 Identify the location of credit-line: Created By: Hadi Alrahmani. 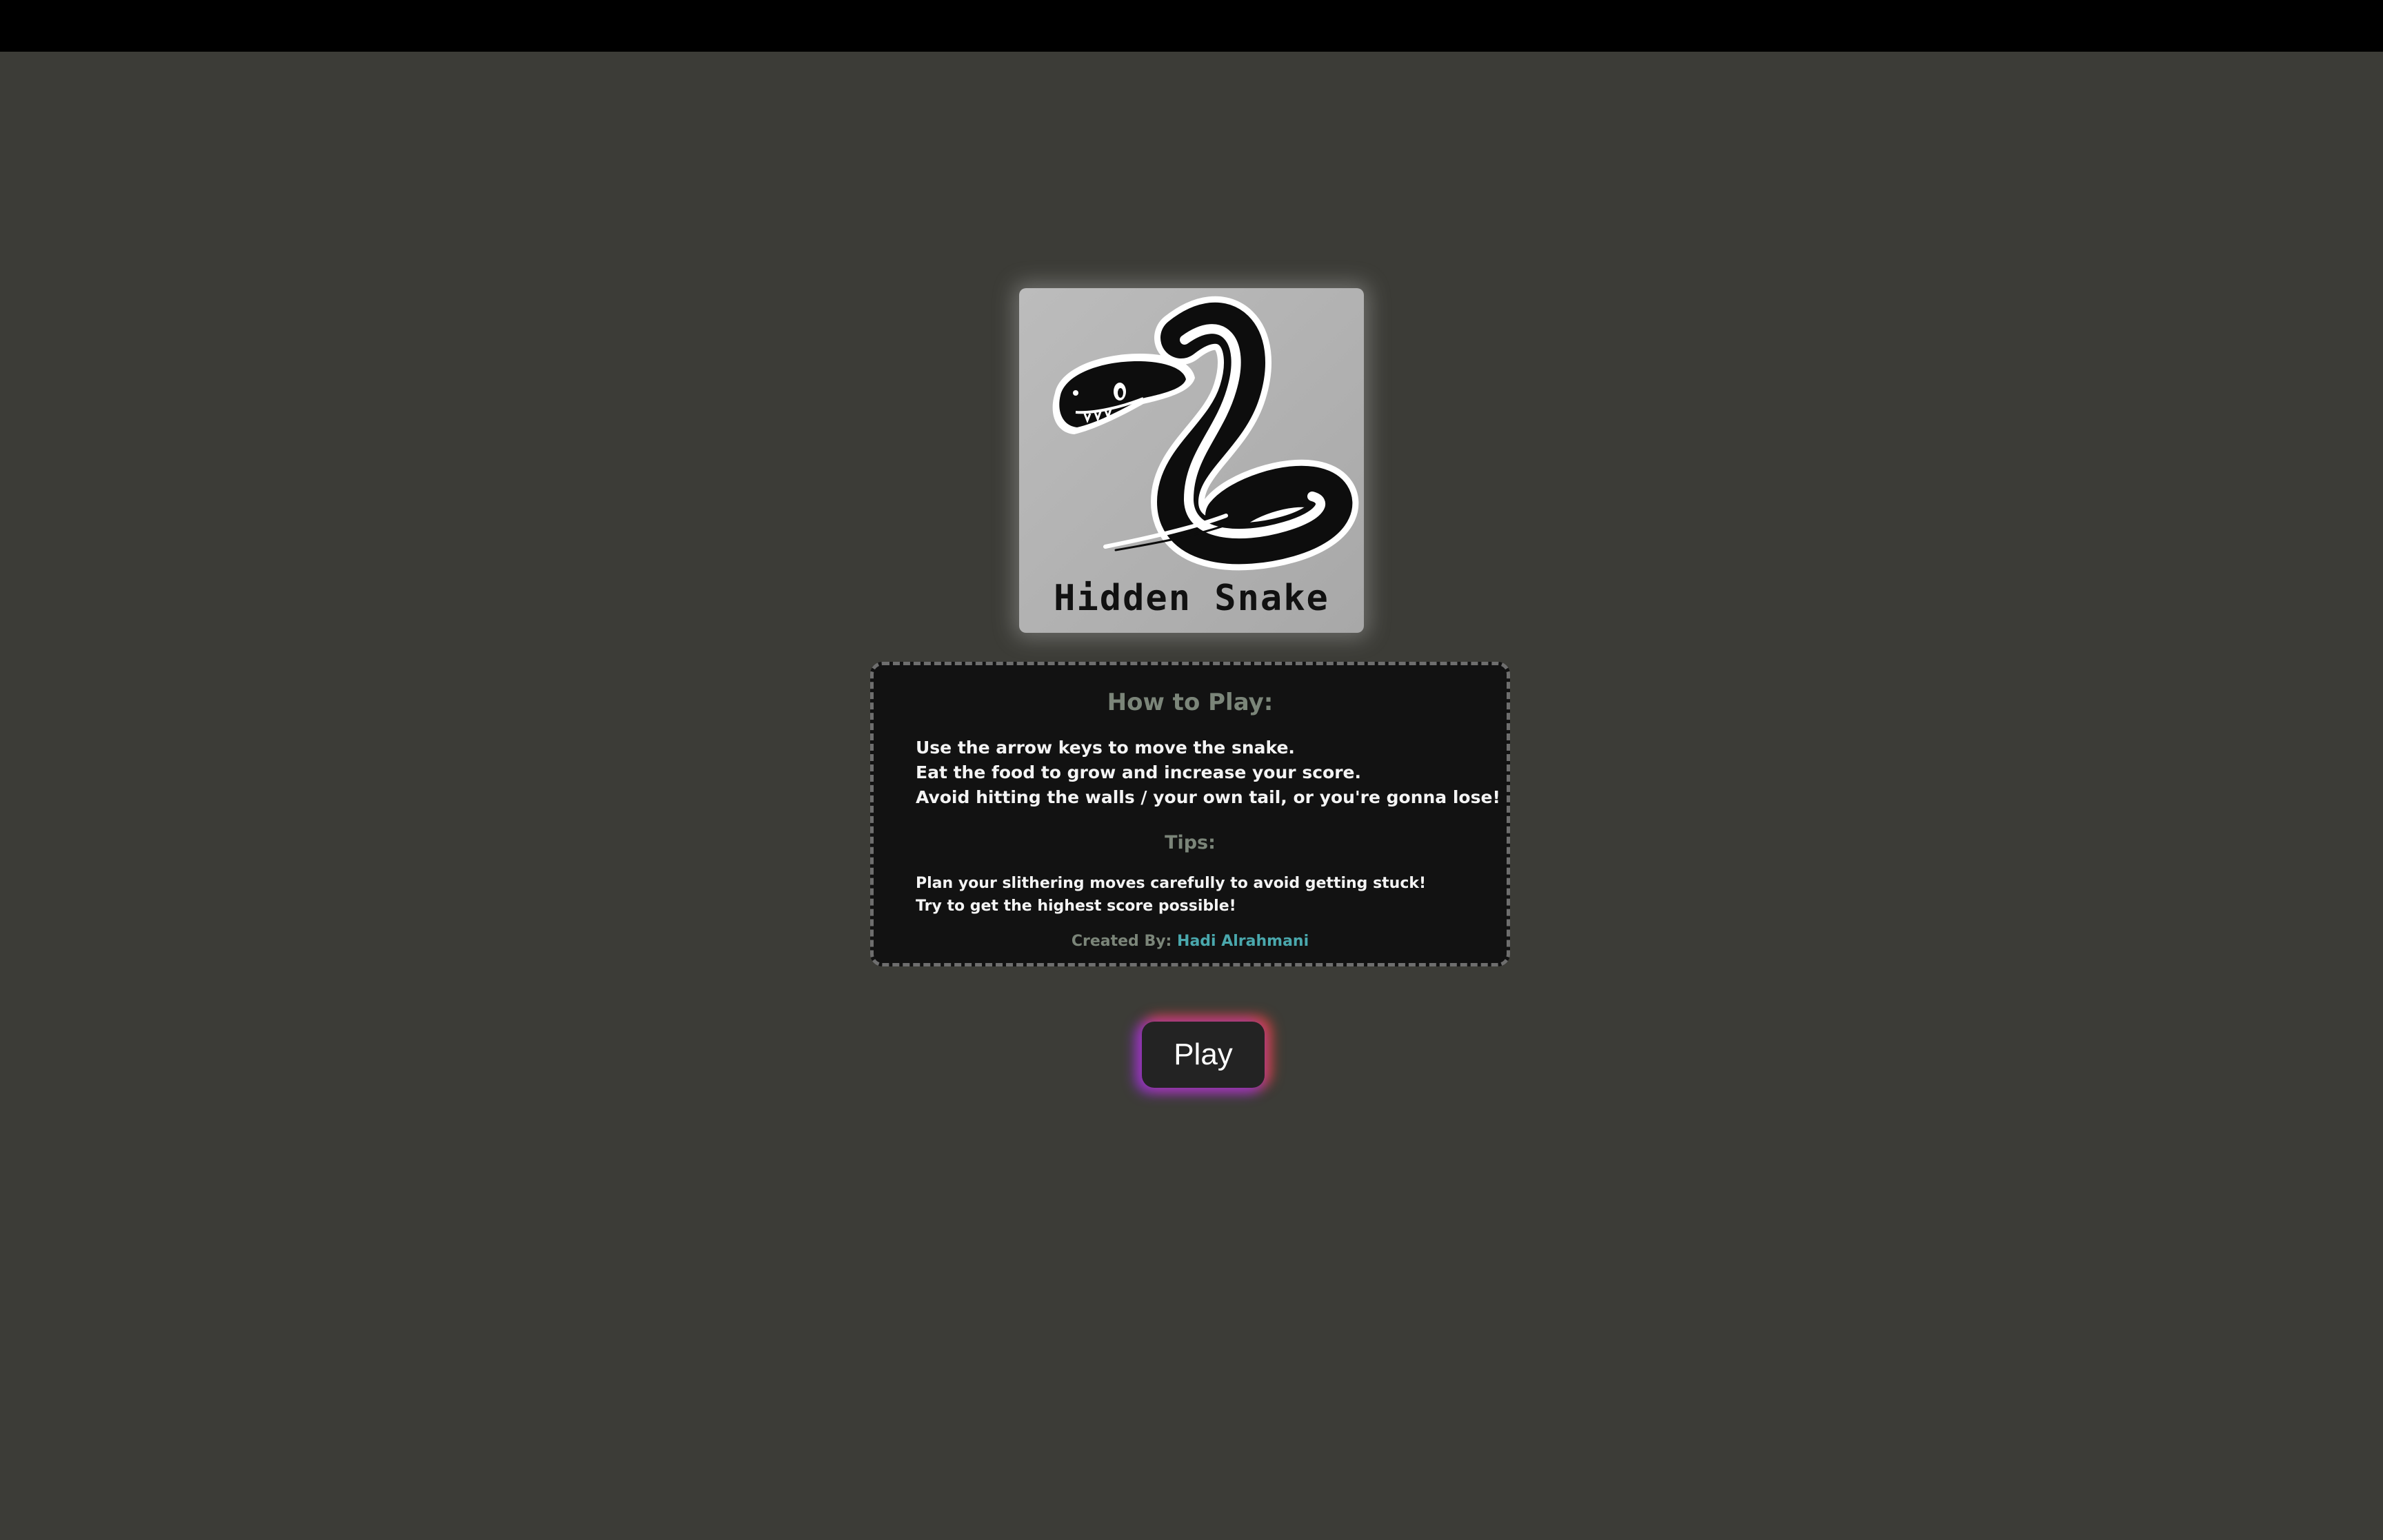
(1190, 942).